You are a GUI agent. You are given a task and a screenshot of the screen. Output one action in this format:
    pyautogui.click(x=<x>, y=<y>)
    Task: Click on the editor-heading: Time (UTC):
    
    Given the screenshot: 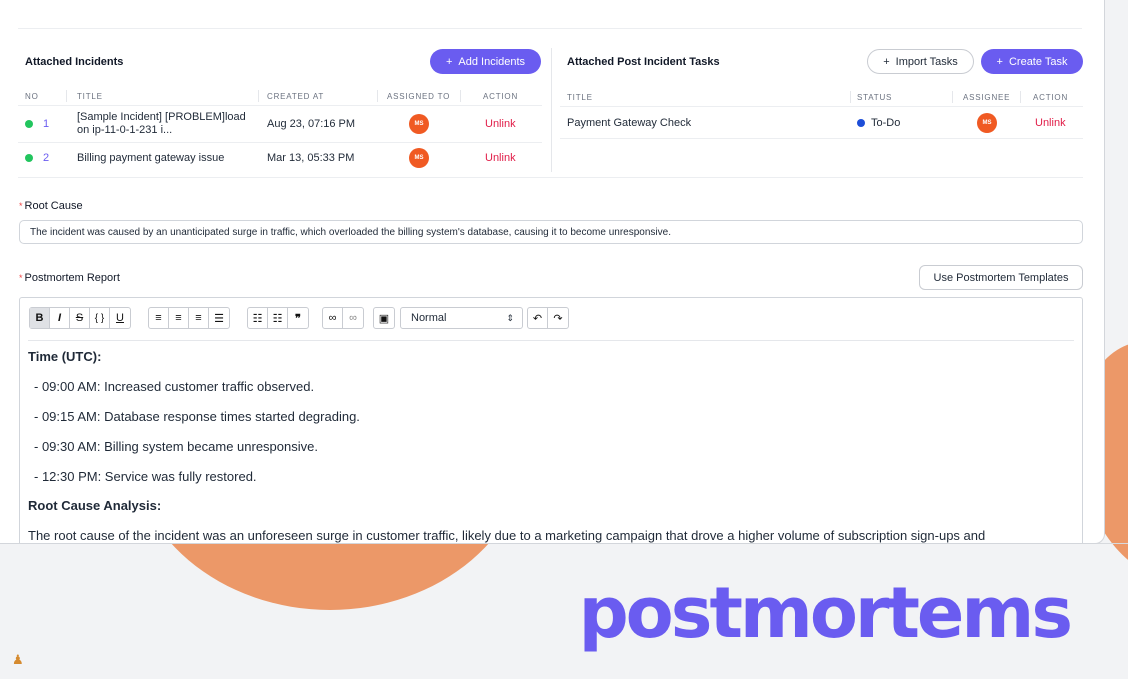 What is the action you would take?
    pyautogui.click(x=65, y=356)
    